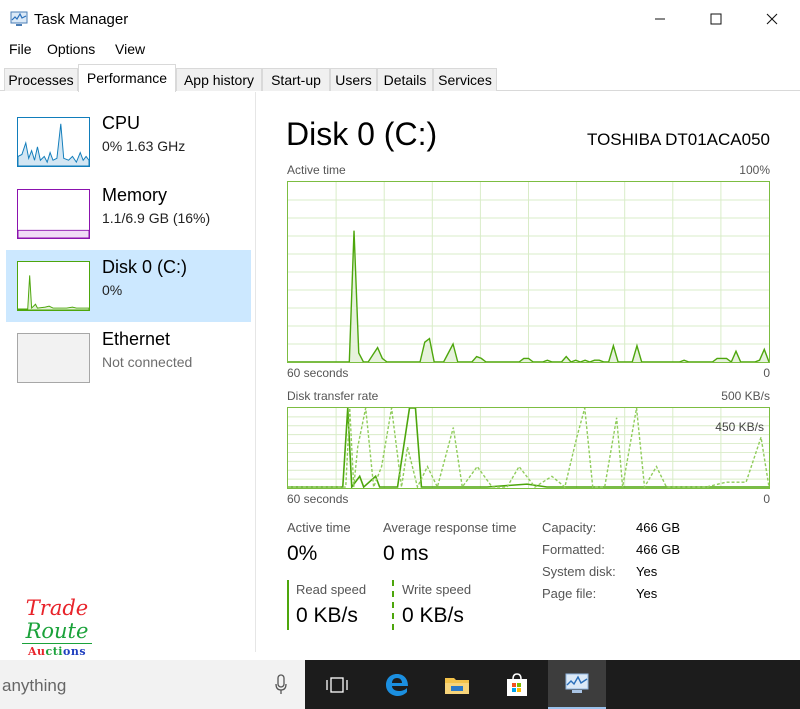 This screenshot has width=800, height=709. What do you see at coordinates (333, 396) in the screenshot?
I see `transfer-rate-graph-label: Disk transfer rate` at bounding box center [333, 396].